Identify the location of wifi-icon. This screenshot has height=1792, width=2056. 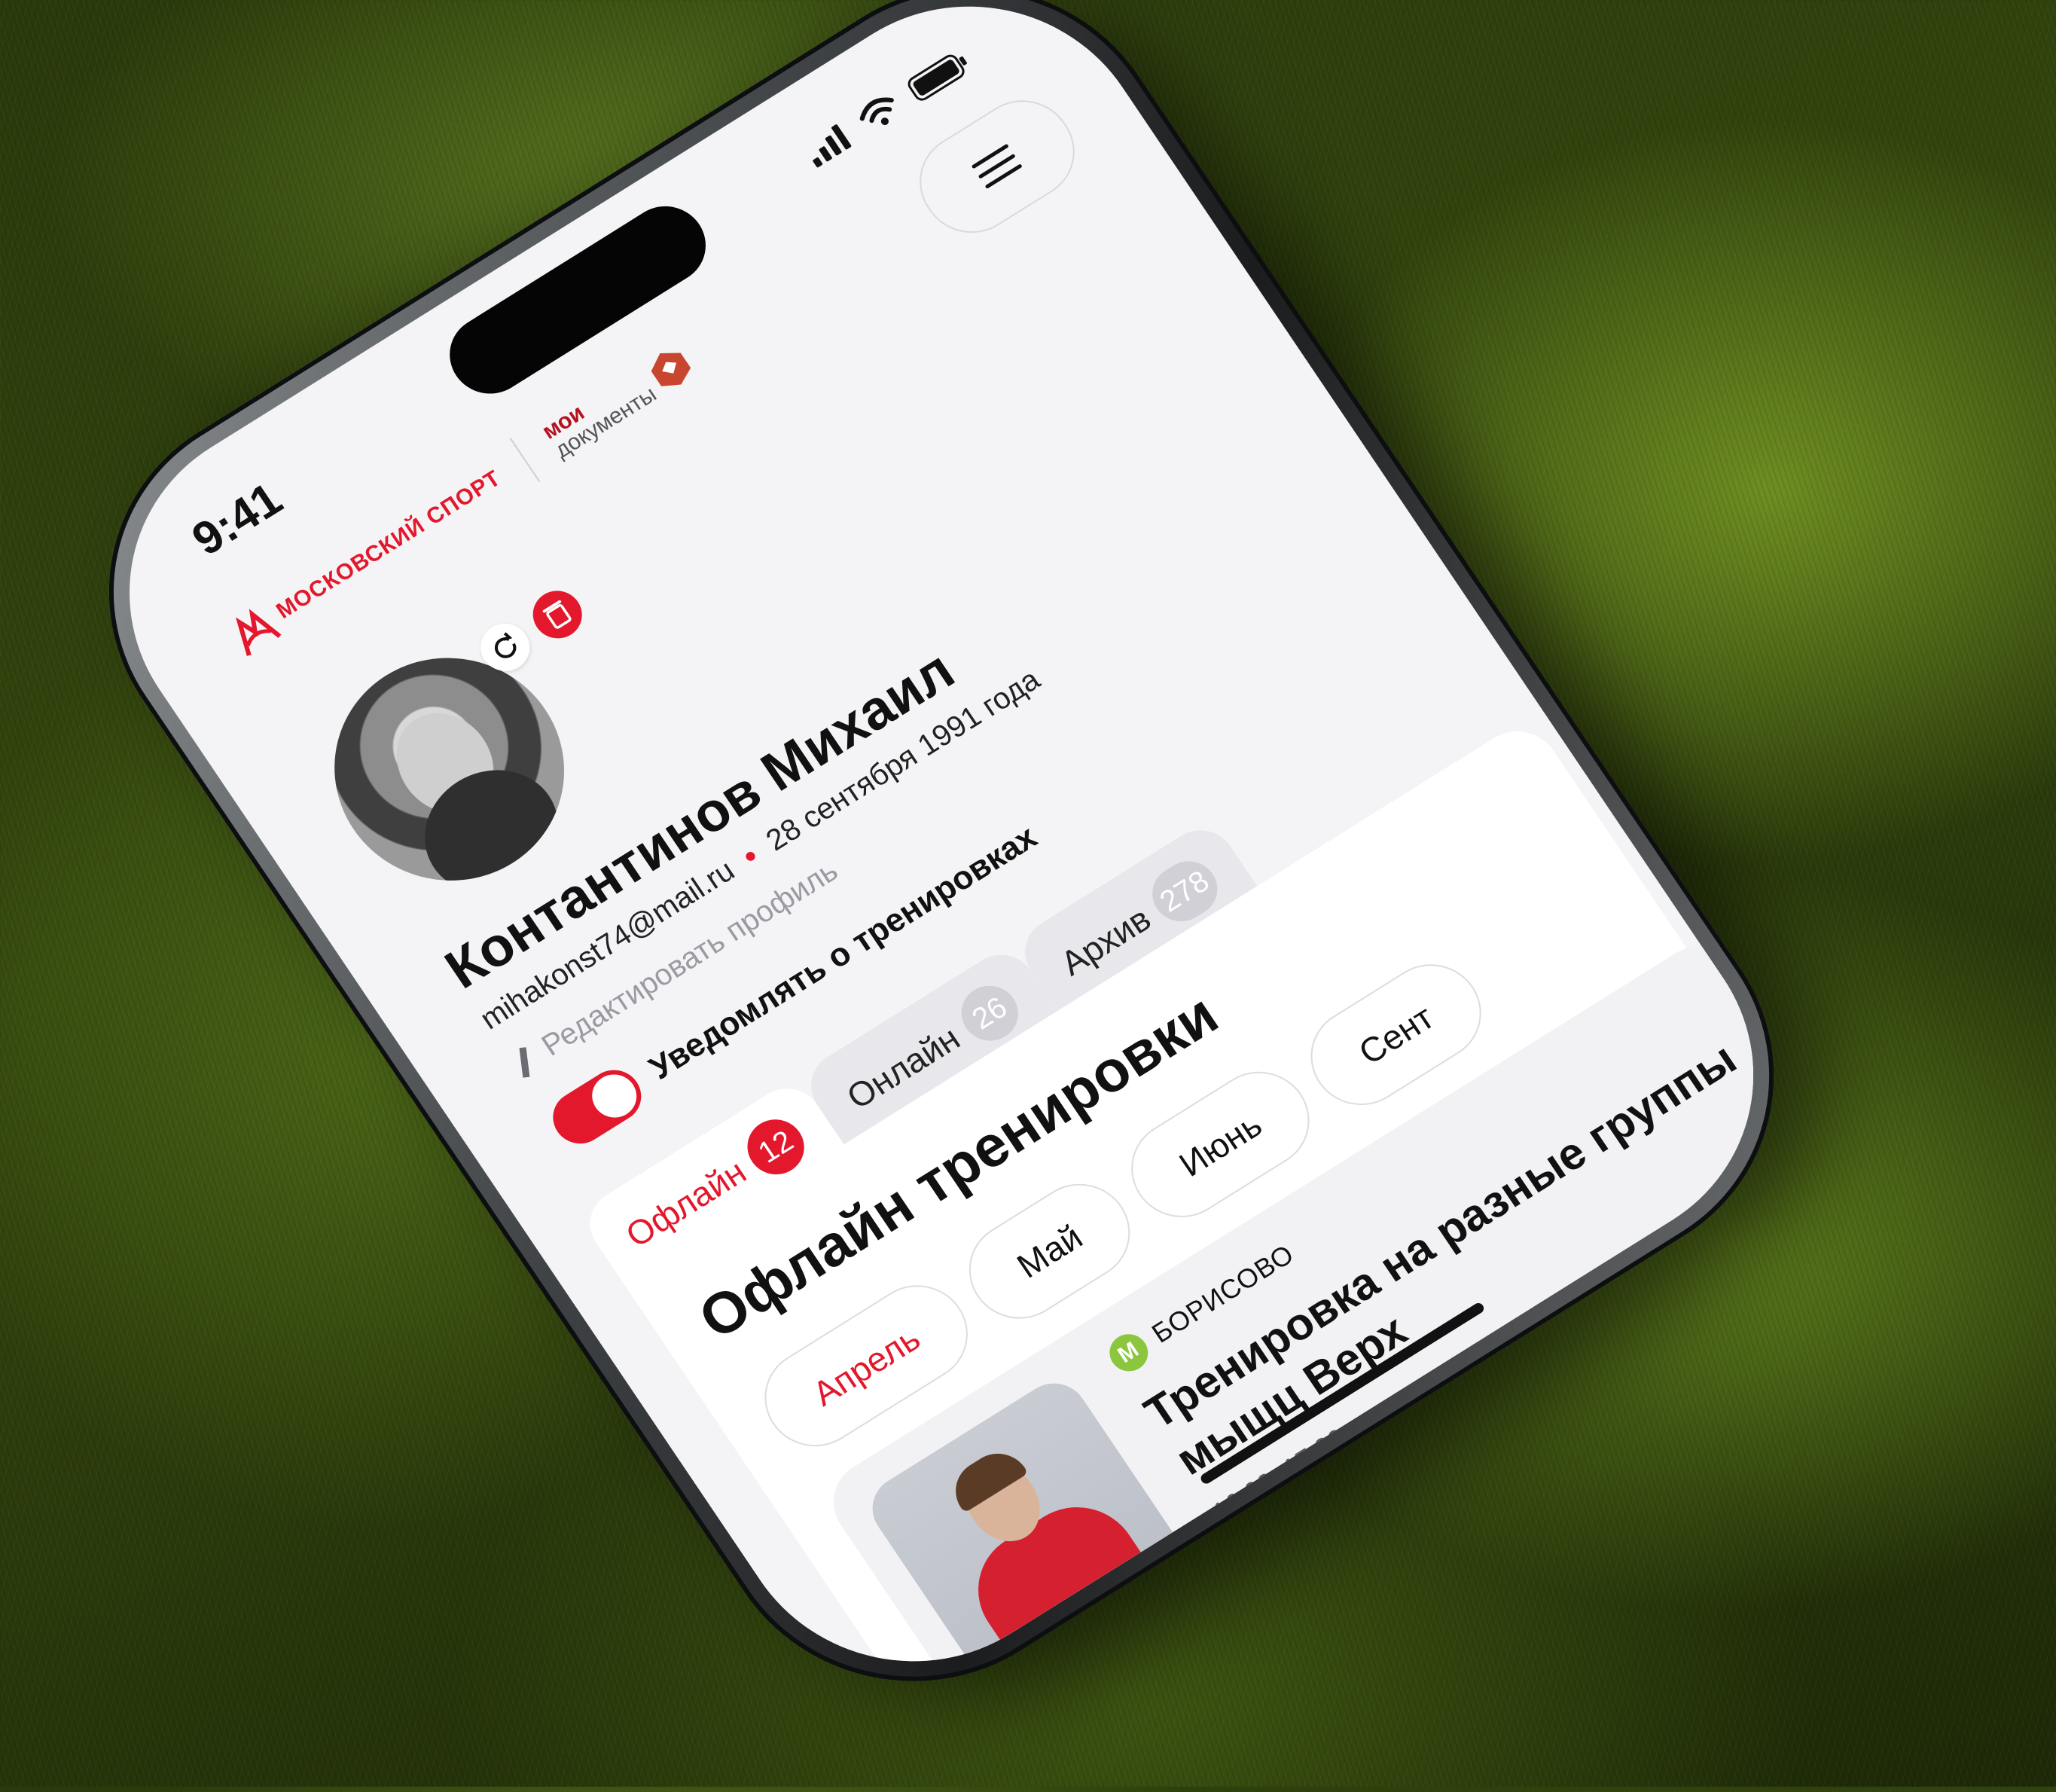
(876, 111).